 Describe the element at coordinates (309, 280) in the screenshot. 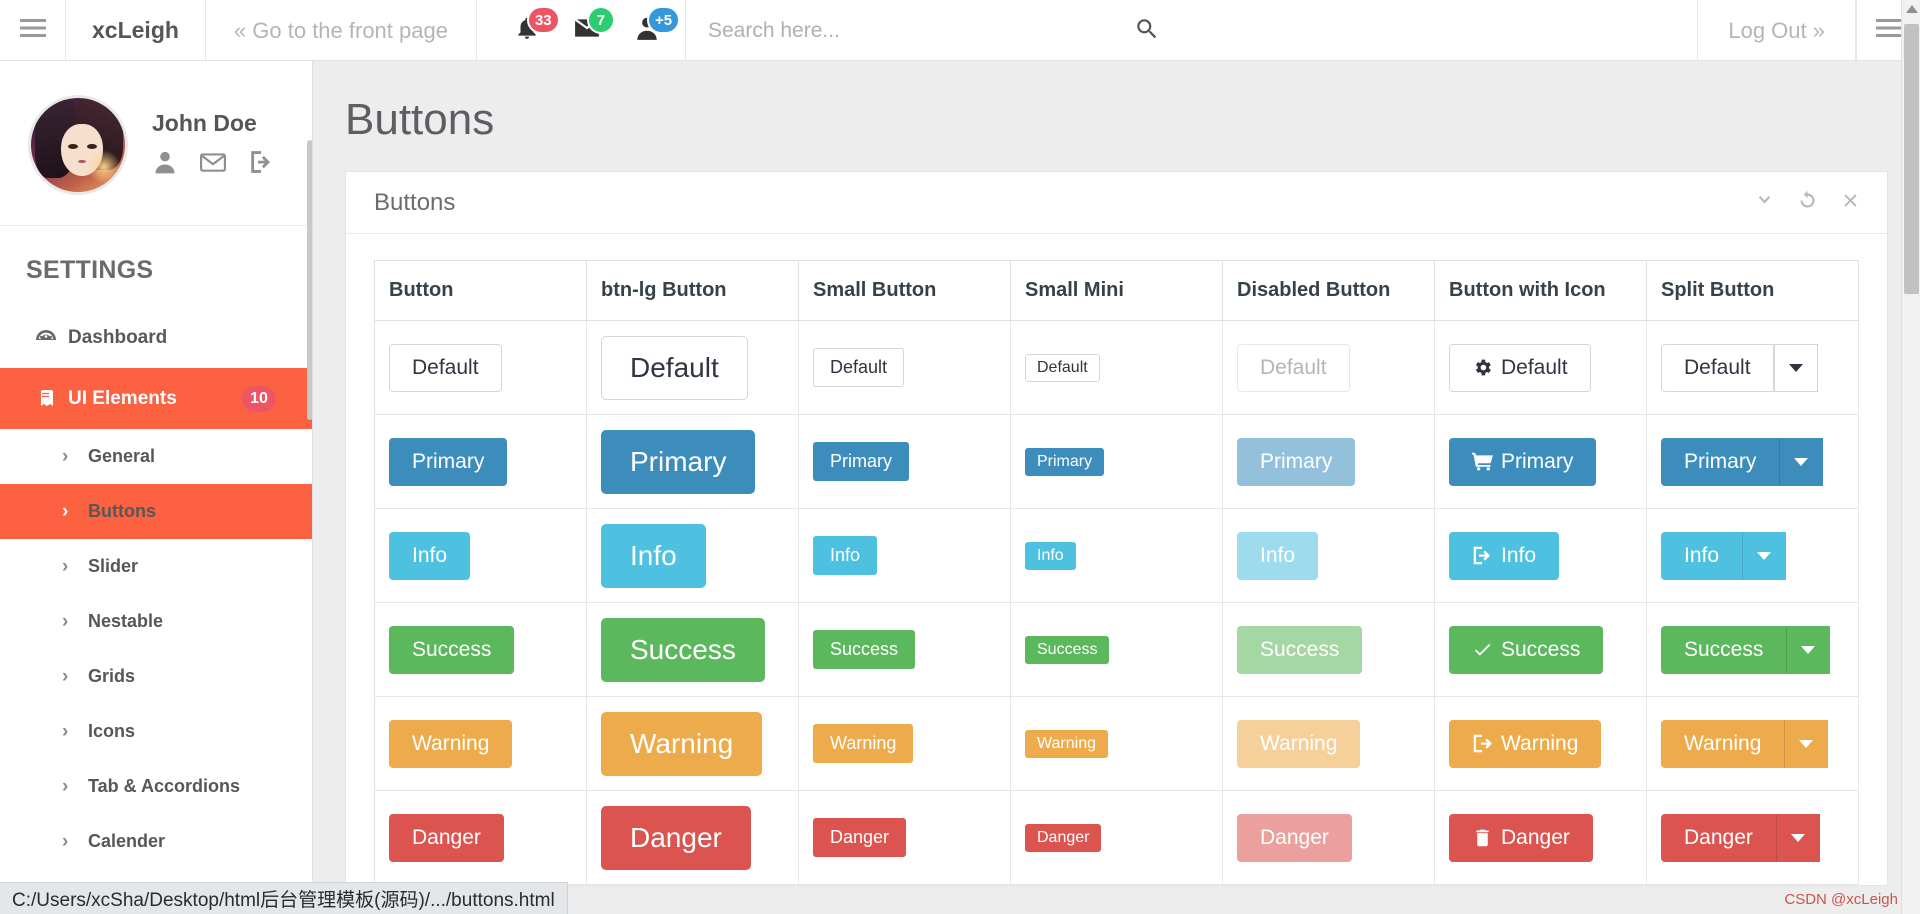

I see `sidebar-scrollbar` at that location.